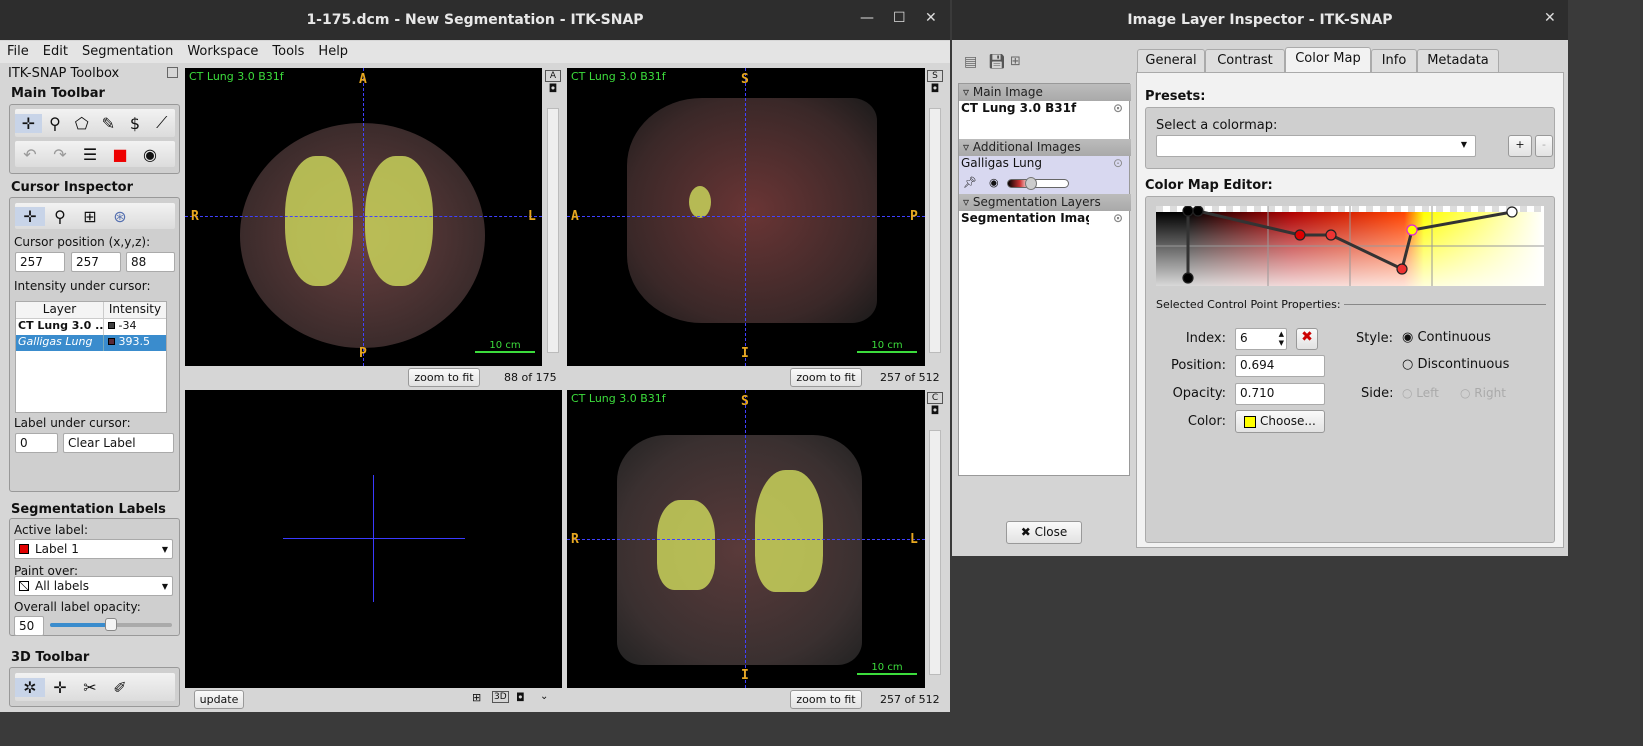 The image size is (1643, 746). What do you see at coordinates (1045, 202) in the screenshot?
I see `group-segmentation-layers: ▿ Segmentation Layers` at bounding box center [1045, 202].